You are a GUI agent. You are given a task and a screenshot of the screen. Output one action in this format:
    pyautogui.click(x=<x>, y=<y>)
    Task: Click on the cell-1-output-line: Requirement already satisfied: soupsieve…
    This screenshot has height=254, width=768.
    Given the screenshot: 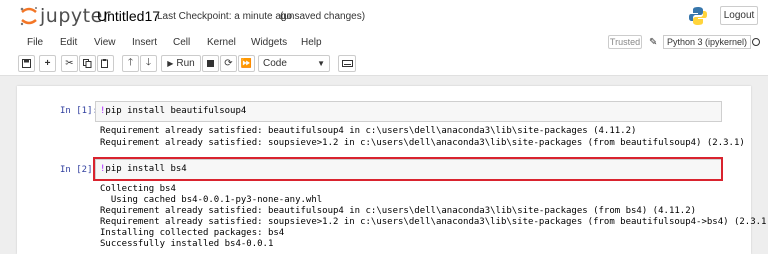 What is the action you would take?
    pyautogui.click(x=422, y=143)
    